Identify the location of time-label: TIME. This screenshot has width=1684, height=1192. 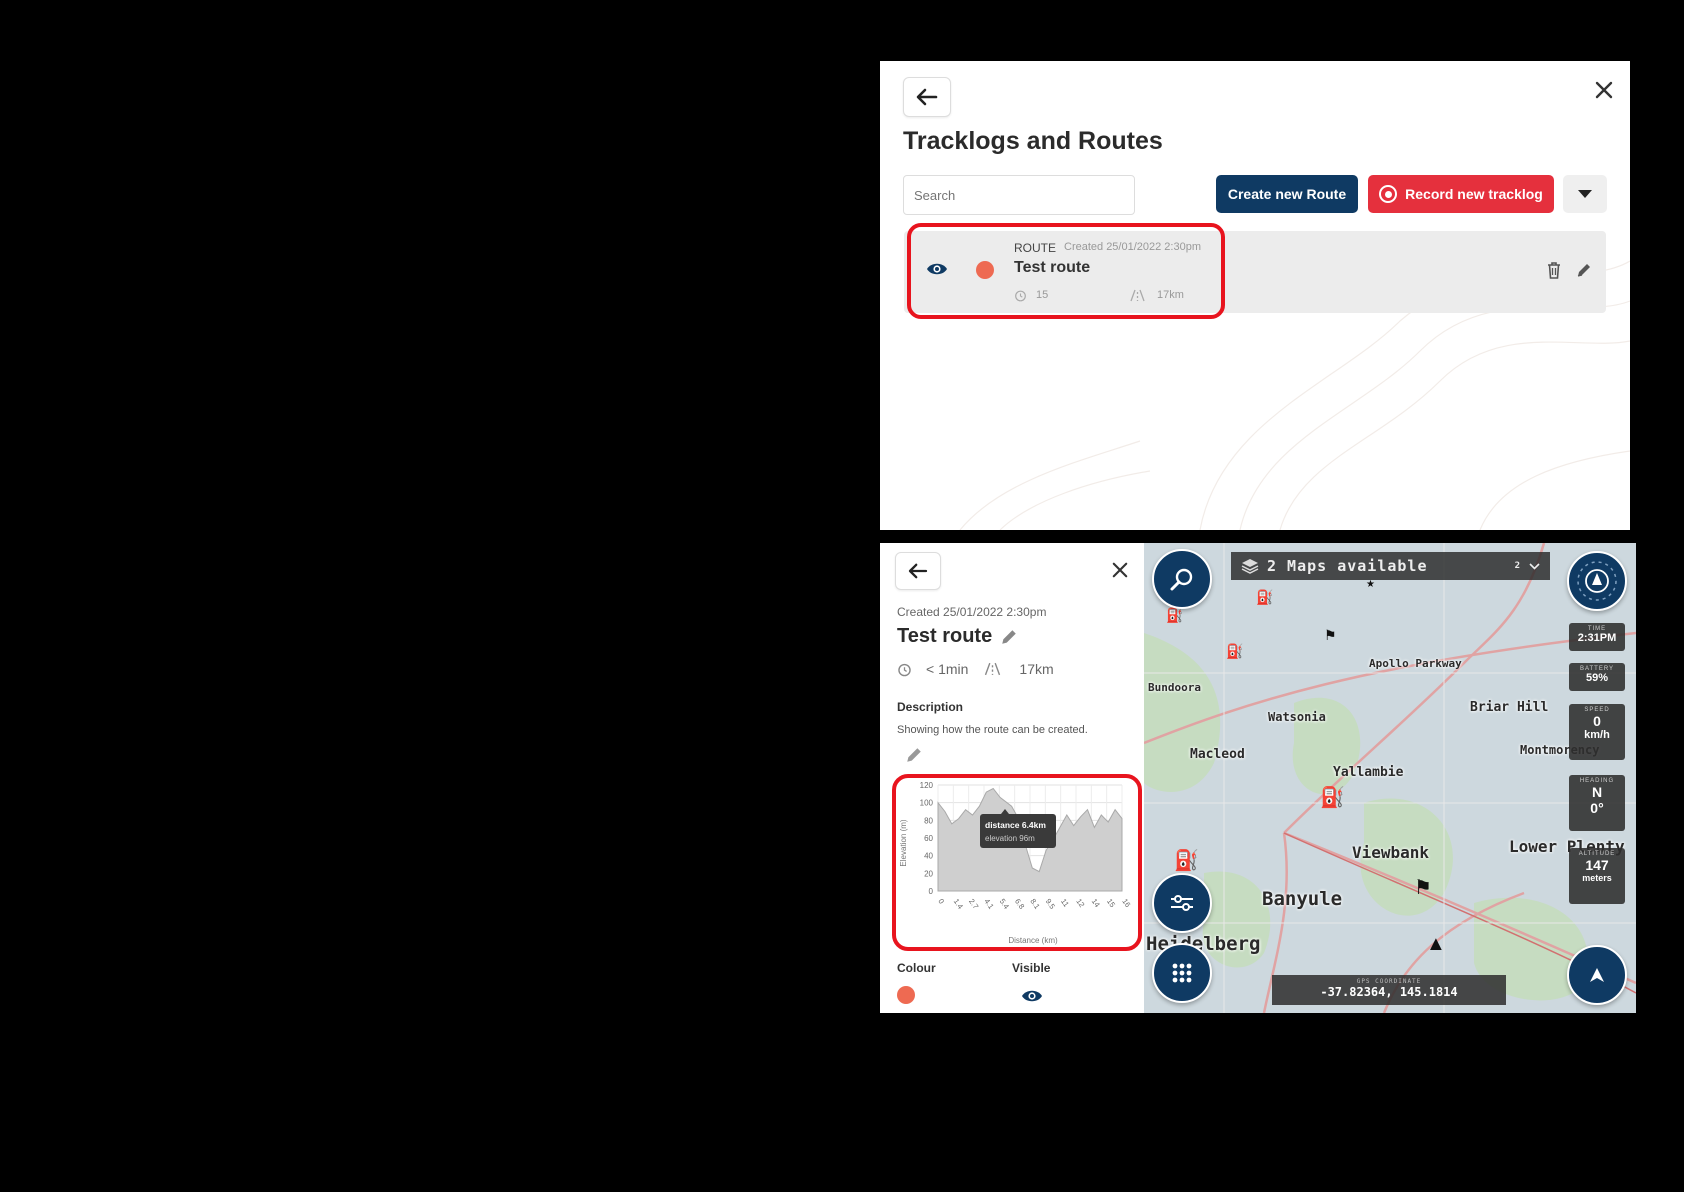
(1597, 629).